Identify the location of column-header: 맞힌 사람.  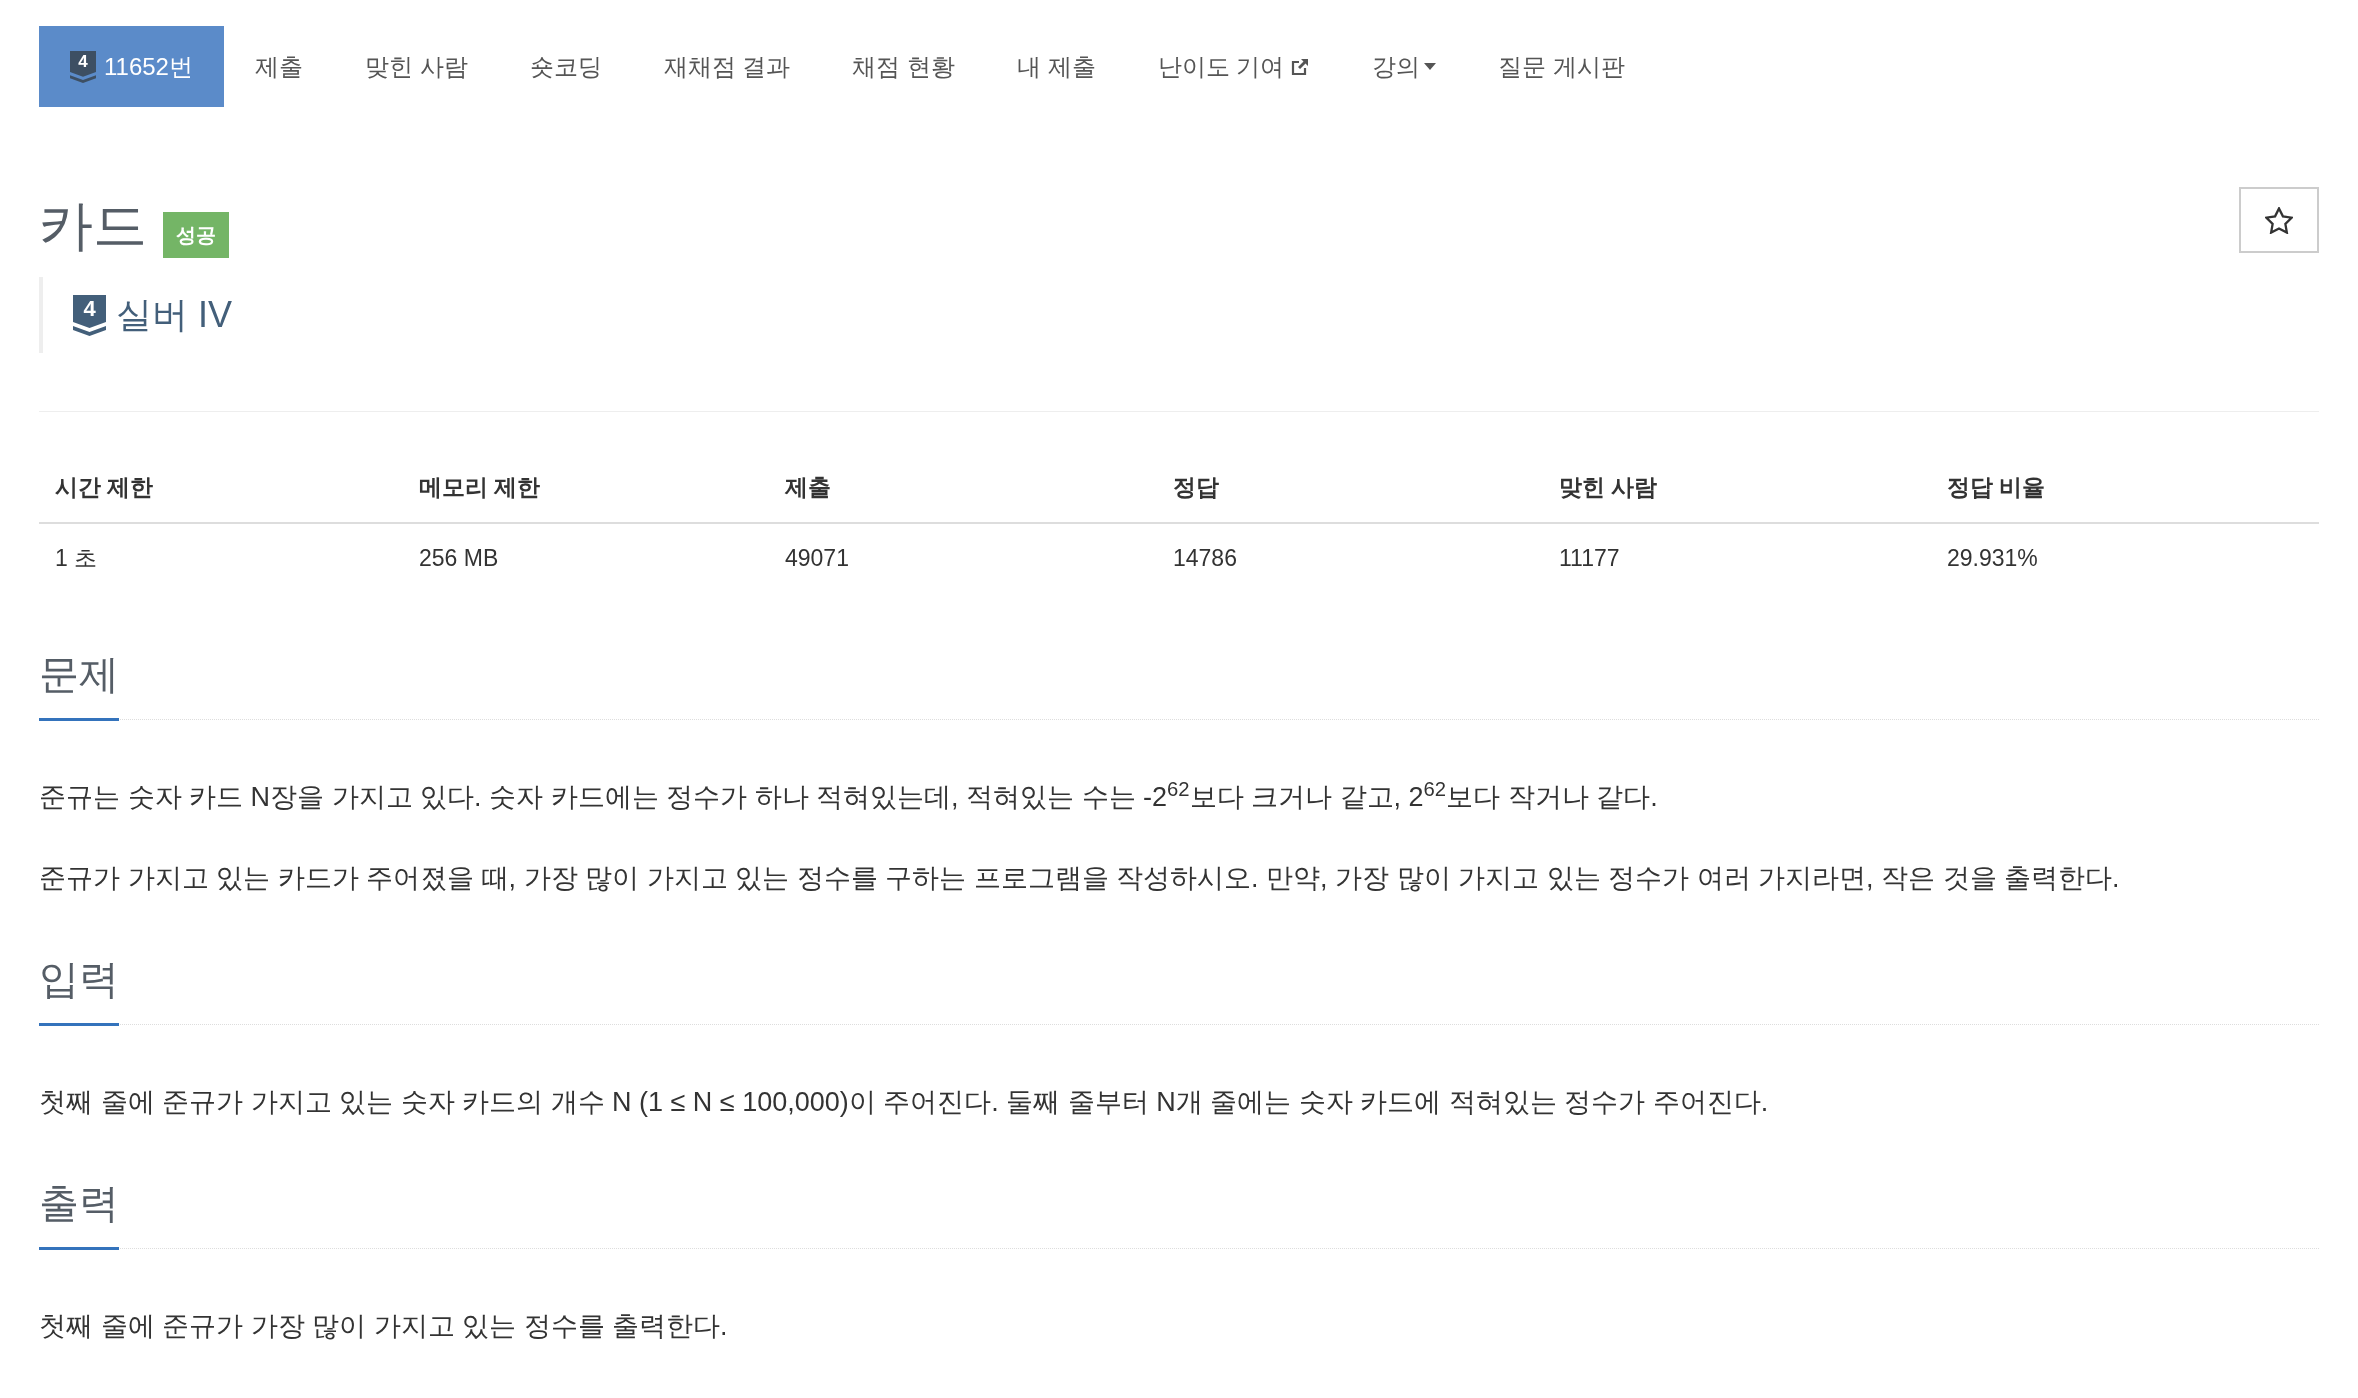
(1737, 488).